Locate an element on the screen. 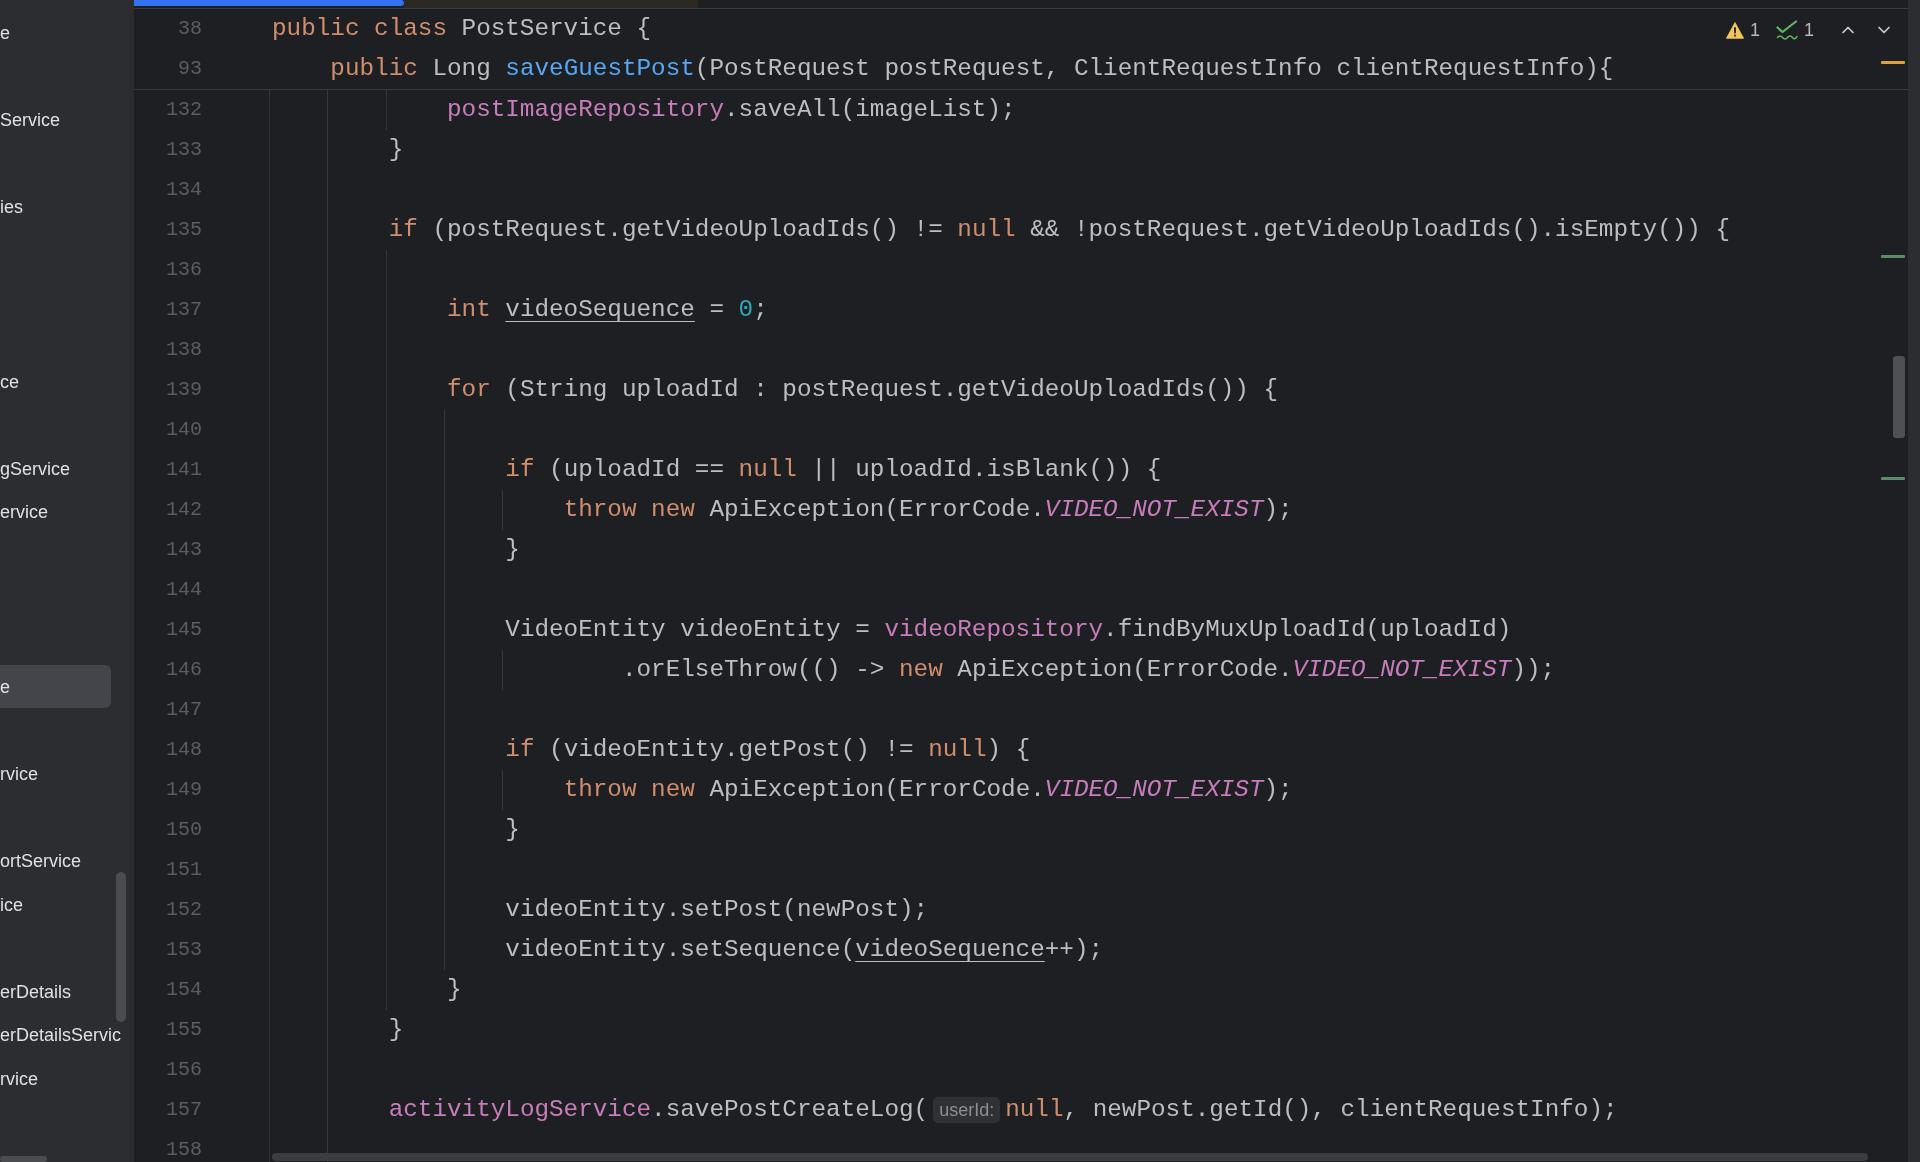 The height and width of the screenshot is (1162, 1920). line-number: 157 is located at coordinates (184, 1110).